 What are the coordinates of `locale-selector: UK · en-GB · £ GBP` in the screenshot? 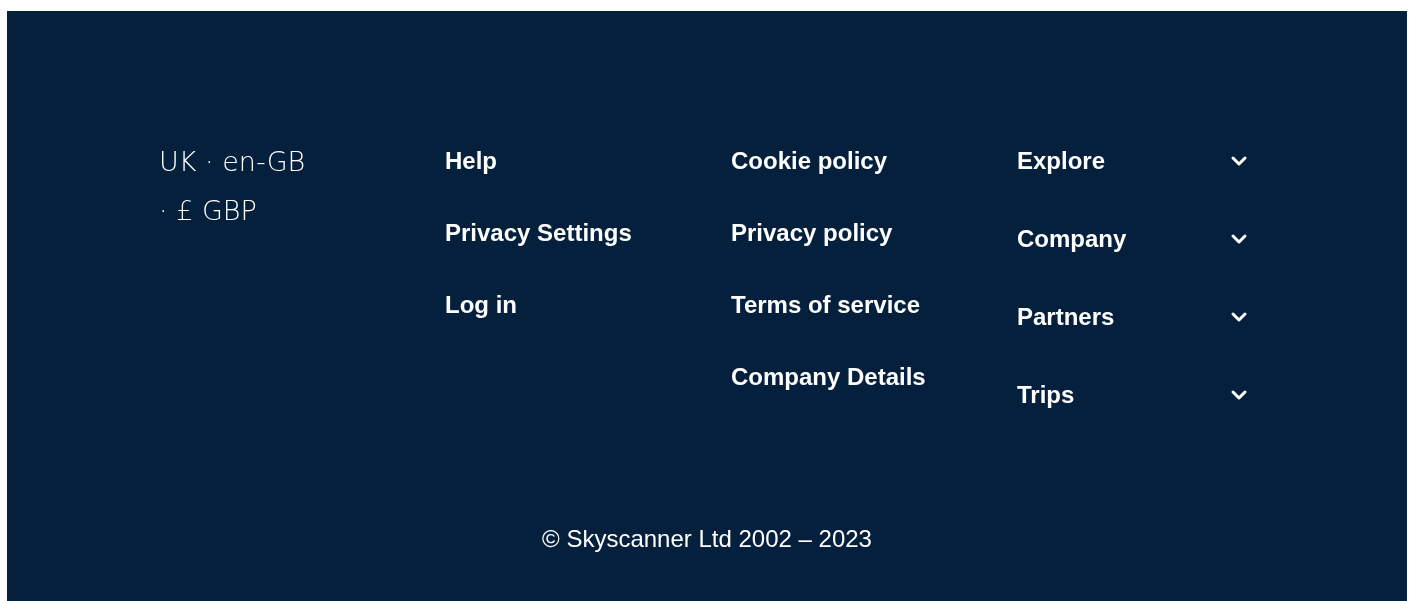 It's located at (234, 186).